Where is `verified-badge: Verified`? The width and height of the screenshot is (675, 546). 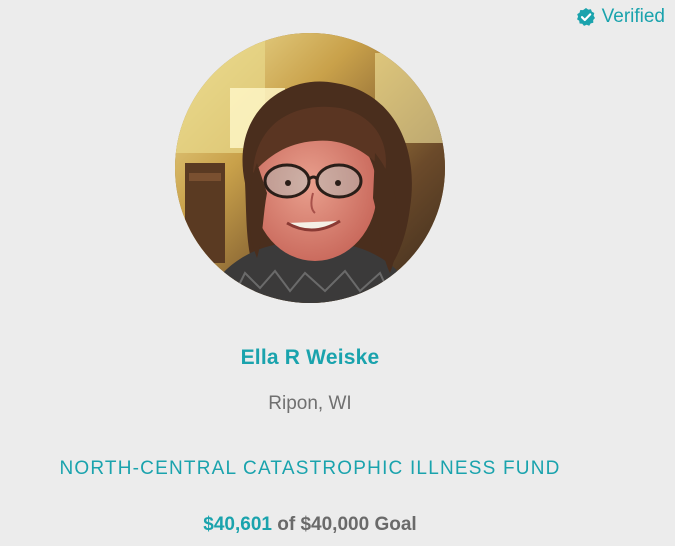
verified-badge: Verified is located at coordinates (620, 17).